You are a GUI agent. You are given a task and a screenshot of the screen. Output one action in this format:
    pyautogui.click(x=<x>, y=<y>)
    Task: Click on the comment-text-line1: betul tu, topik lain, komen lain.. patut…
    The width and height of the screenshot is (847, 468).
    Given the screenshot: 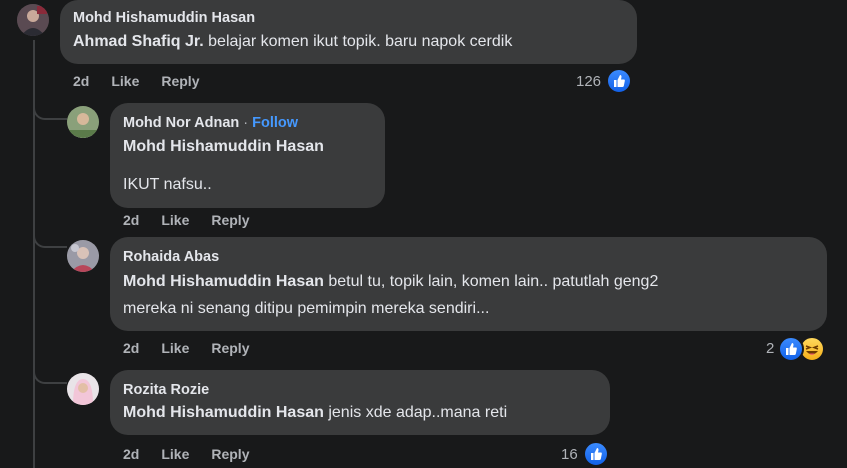 What is the action you would take?
    pyautogui.click(x=491, y=281)
    